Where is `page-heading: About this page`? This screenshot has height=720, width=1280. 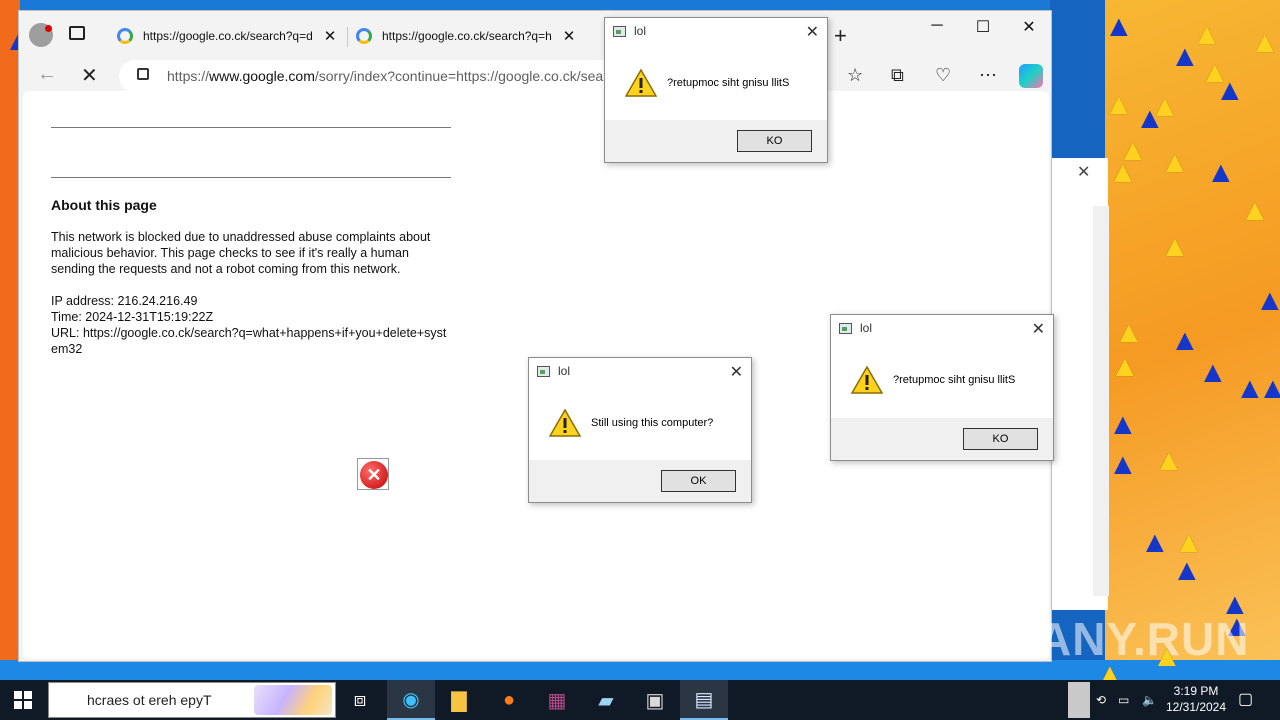 page-heading: About this page is located at coordinates (104, 205).